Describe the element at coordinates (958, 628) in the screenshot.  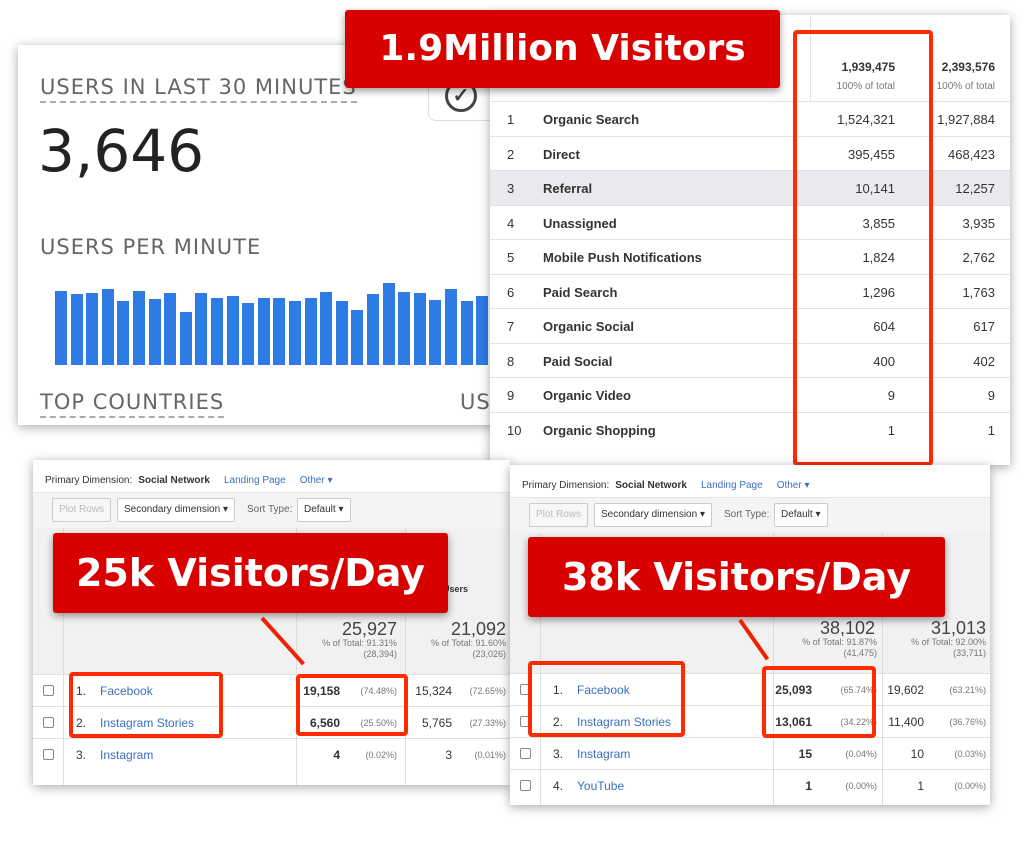
I see `total-users: 31,013` at that location.